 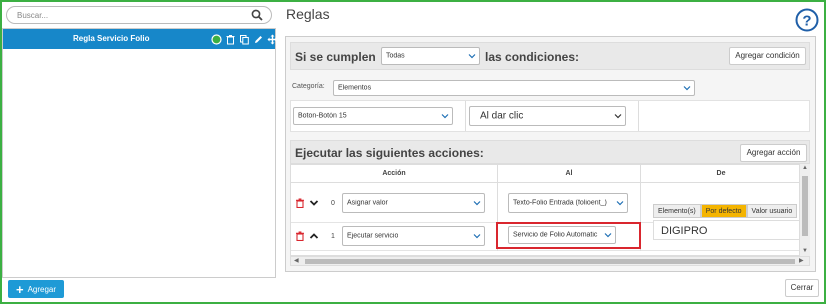 I want to click on match-mode-value: Todas, so click(x=395, y=56).